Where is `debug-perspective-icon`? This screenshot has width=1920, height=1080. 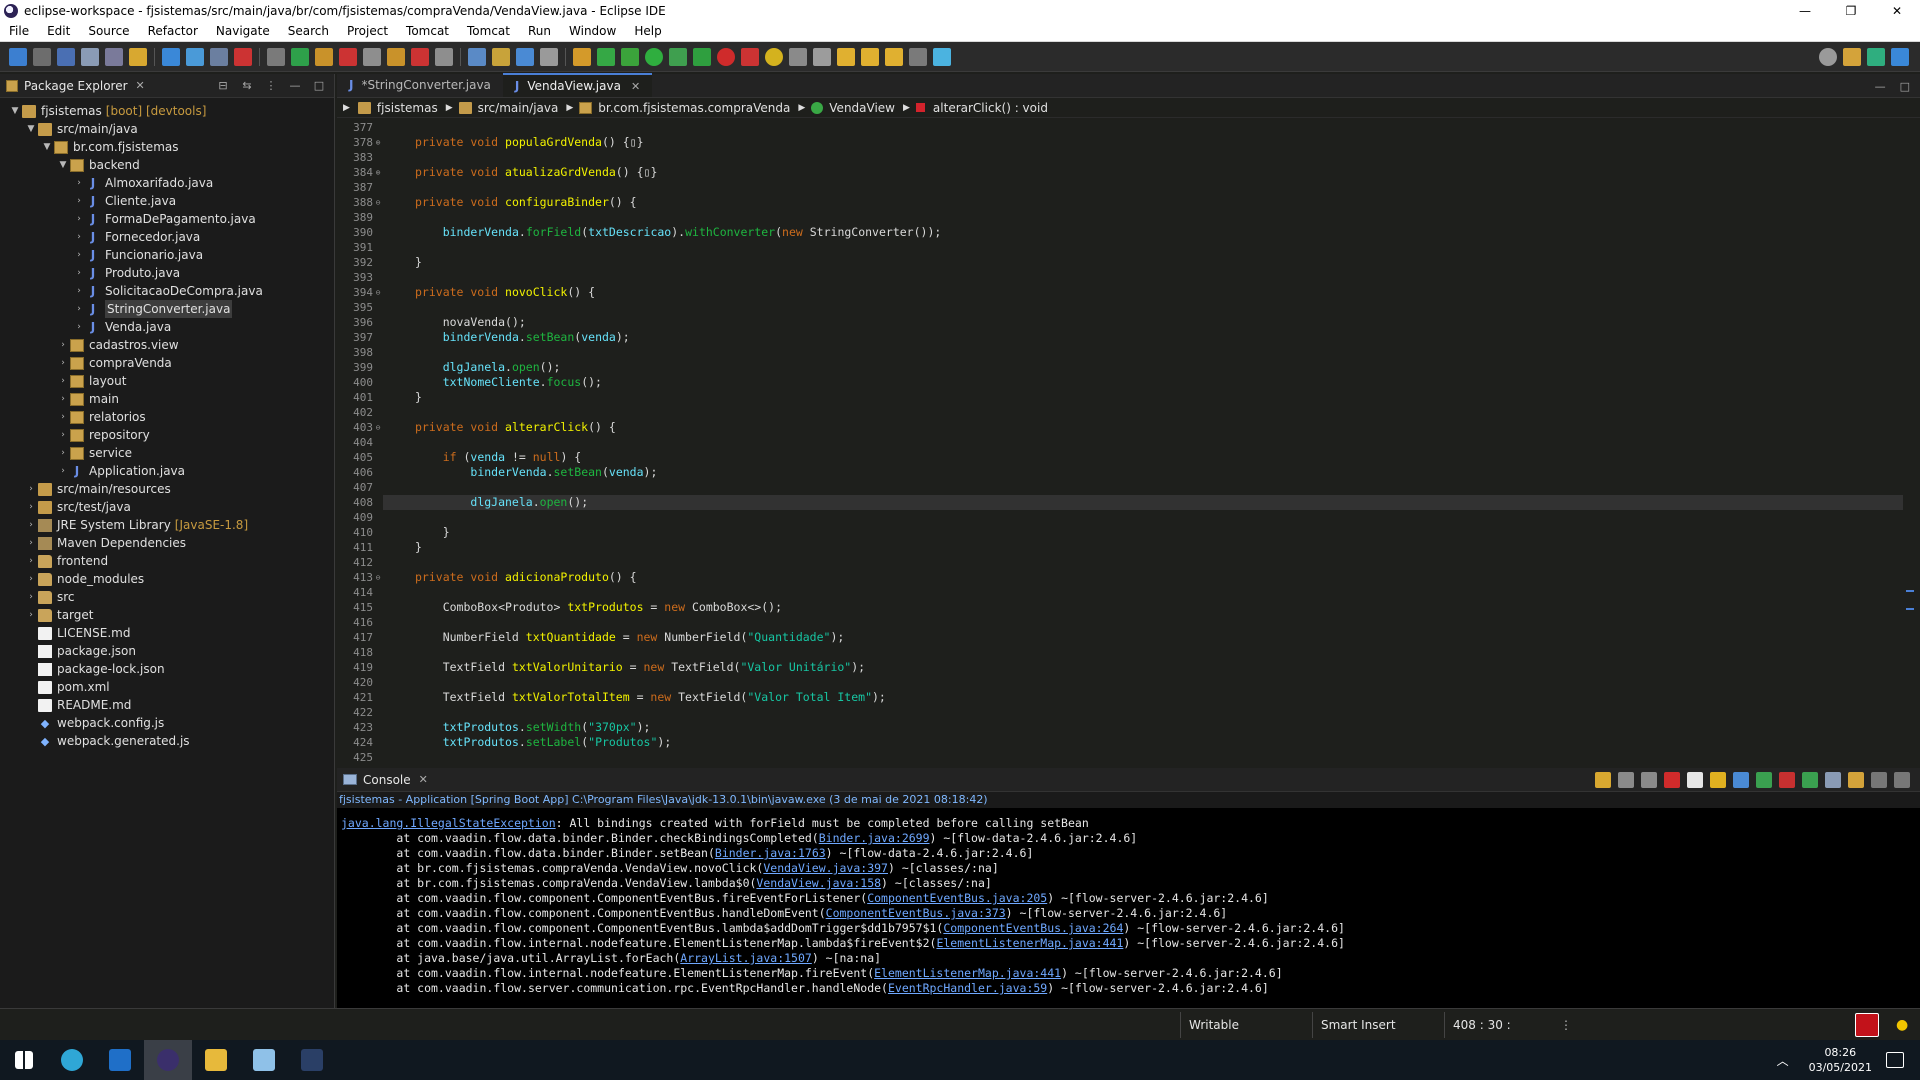 debug-perspective-icon is located at coordinates (1900, 57).